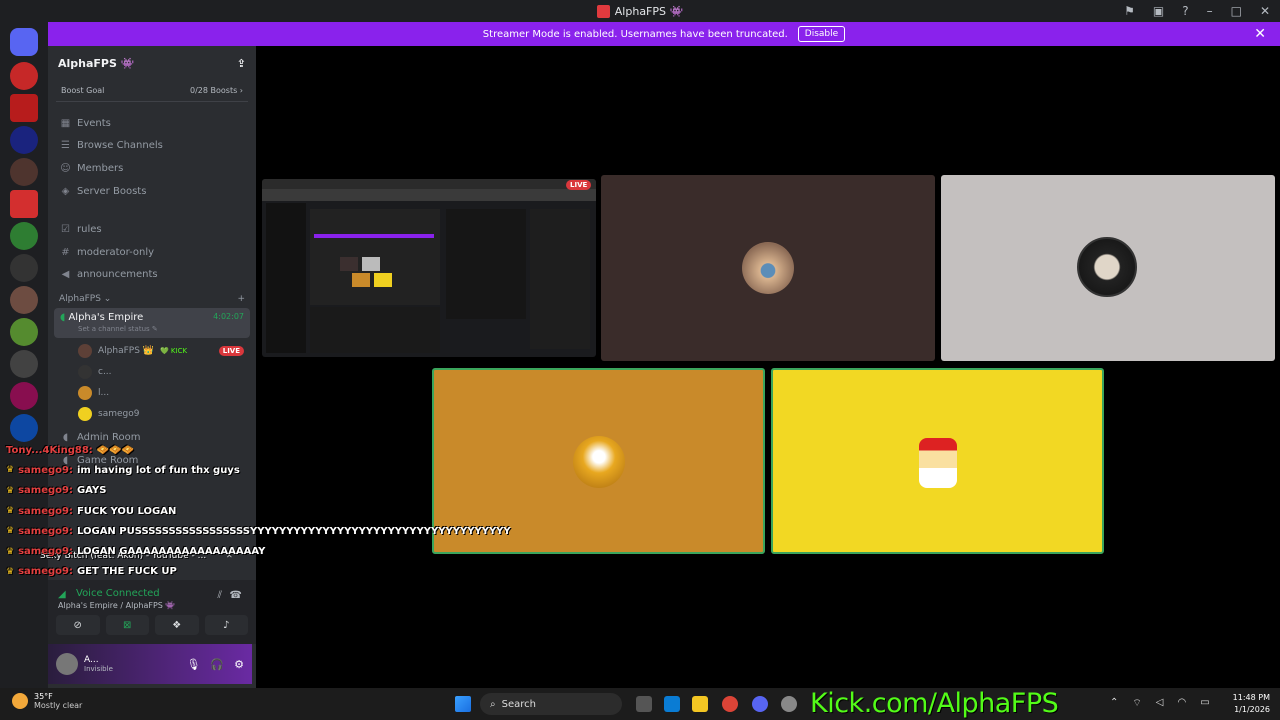 The width and height of the screenshot is (1280, 720). Describe the element at coordinates (152, 605) in the screenshot. I see `voice-connected-subtitle: Alpha's Empire / AlphaFPS 👾` at that location.